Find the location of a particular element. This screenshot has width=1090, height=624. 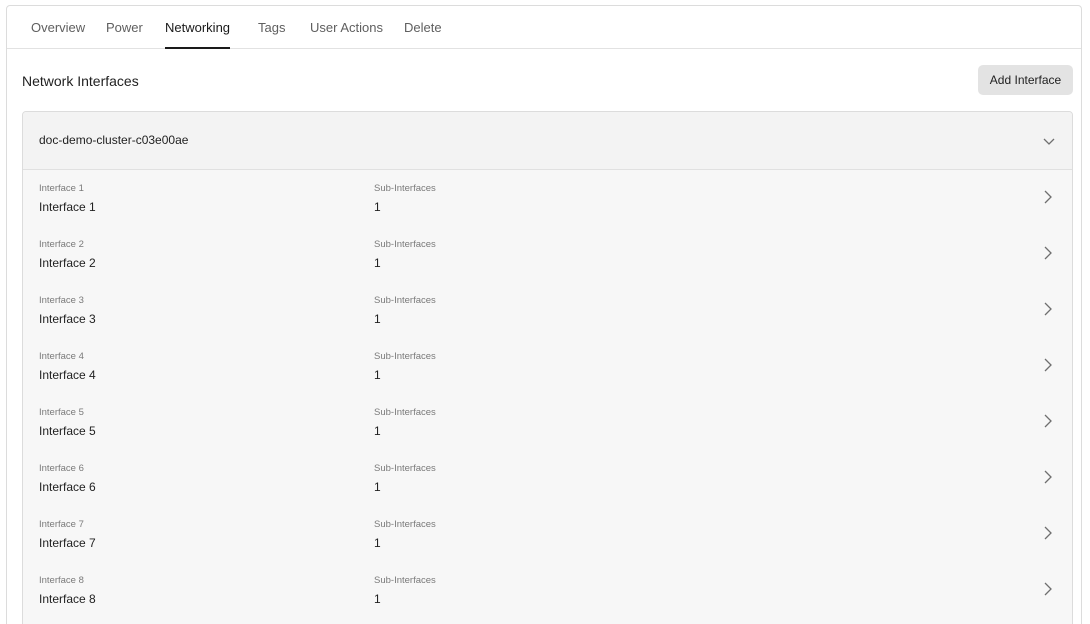

interface-label: Interface 1 is located at coordinates (61, 188).